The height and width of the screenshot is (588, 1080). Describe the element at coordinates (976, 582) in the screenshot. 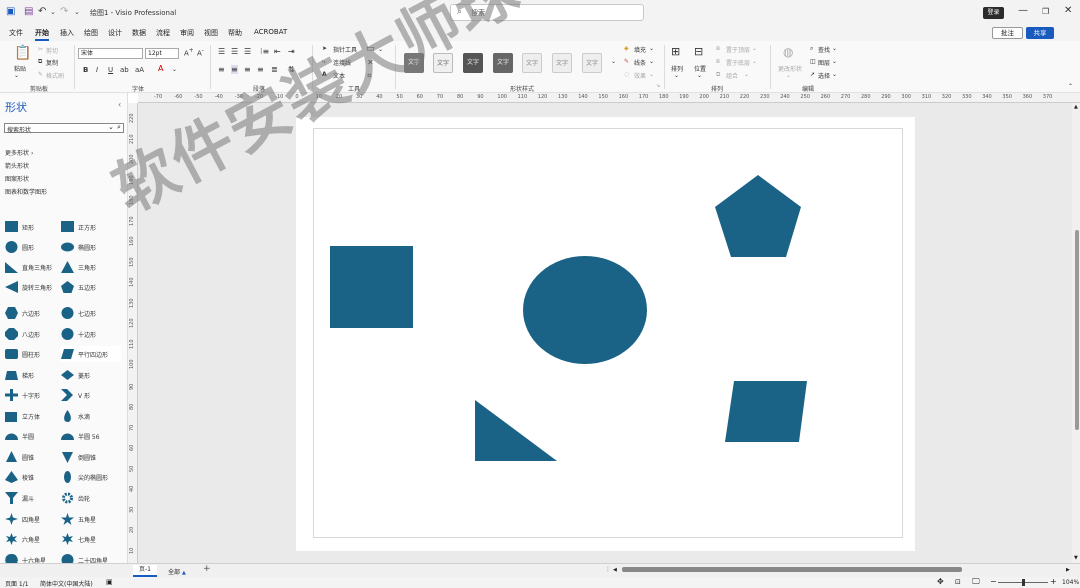

I see `presentation-mode-icon: 🖵` at that location.